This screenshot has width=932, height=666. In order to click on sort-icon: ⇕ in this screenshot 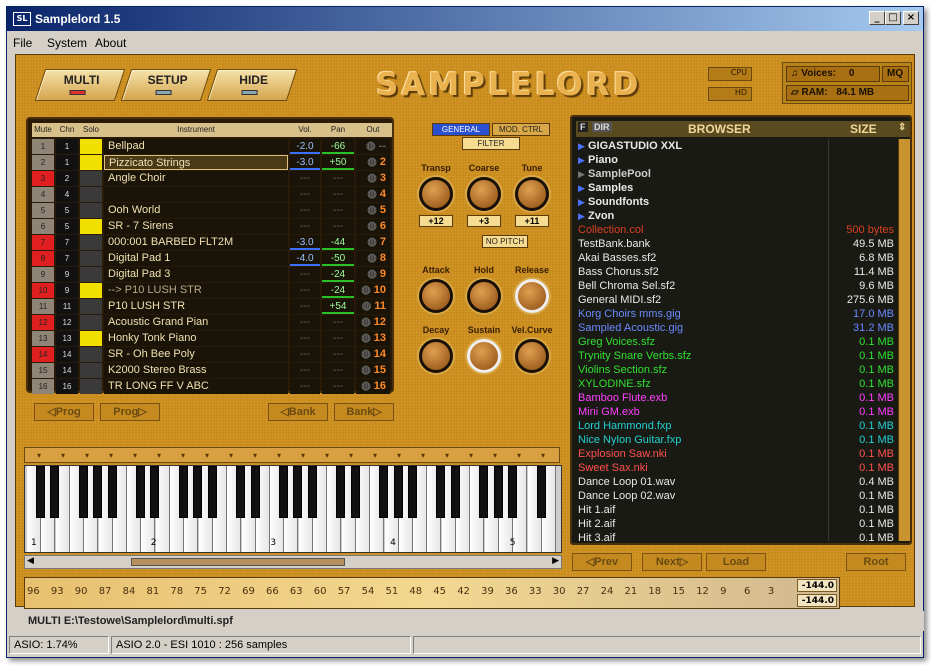, I will do `click(902, 127)`.